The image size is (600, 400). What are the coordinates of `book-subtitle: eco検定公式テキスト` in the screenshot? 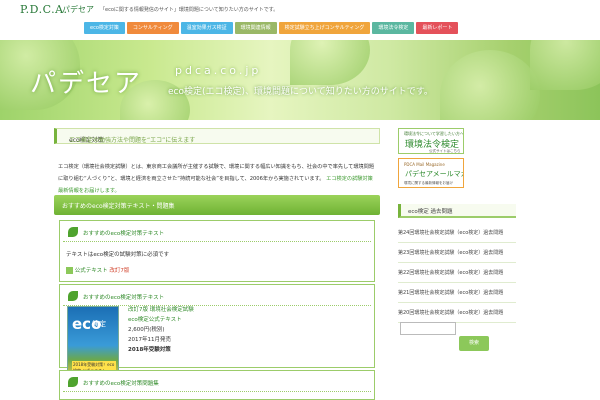 It's located at (161, 320).